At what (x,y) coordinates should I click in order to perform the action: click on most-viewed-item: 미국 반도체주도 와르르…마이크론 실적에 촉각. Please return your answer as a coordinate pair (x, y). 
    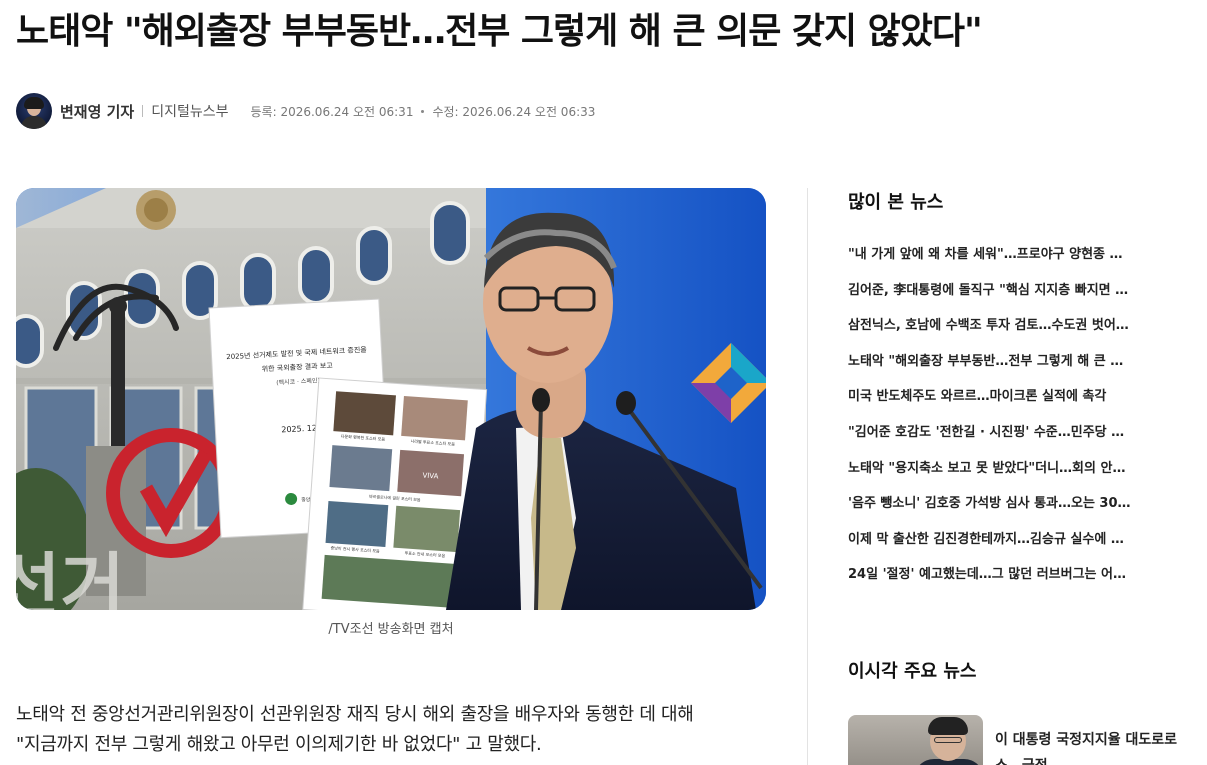
    Looking at the image, I should click on (1003, 403).